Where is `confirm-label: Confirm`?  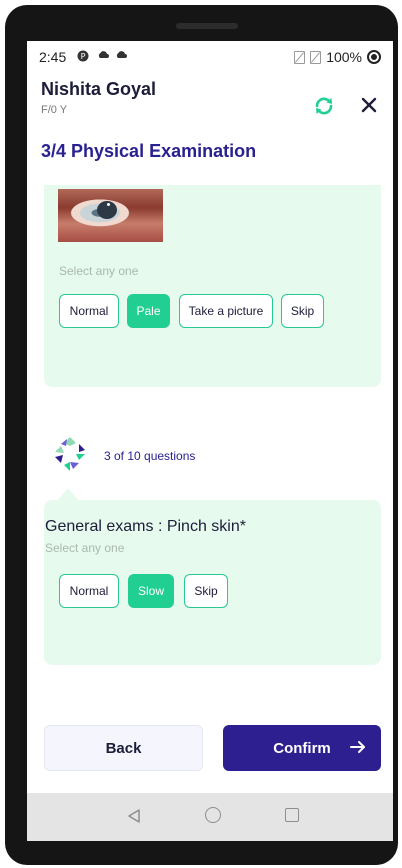
confirm-label: Confirm is located at coordinates (302, 748).